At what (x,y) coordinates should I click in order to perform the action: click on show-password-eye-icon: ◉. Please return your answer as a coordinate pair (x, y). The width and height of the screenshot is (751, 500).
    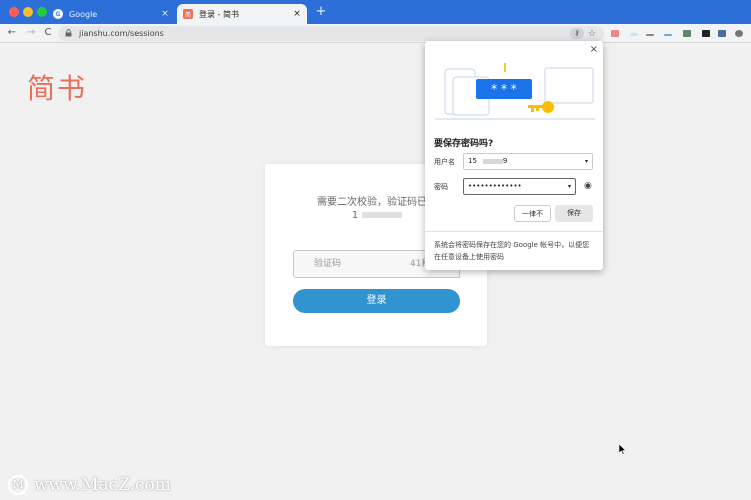
    Looking at the image, I should click on (588, 186).